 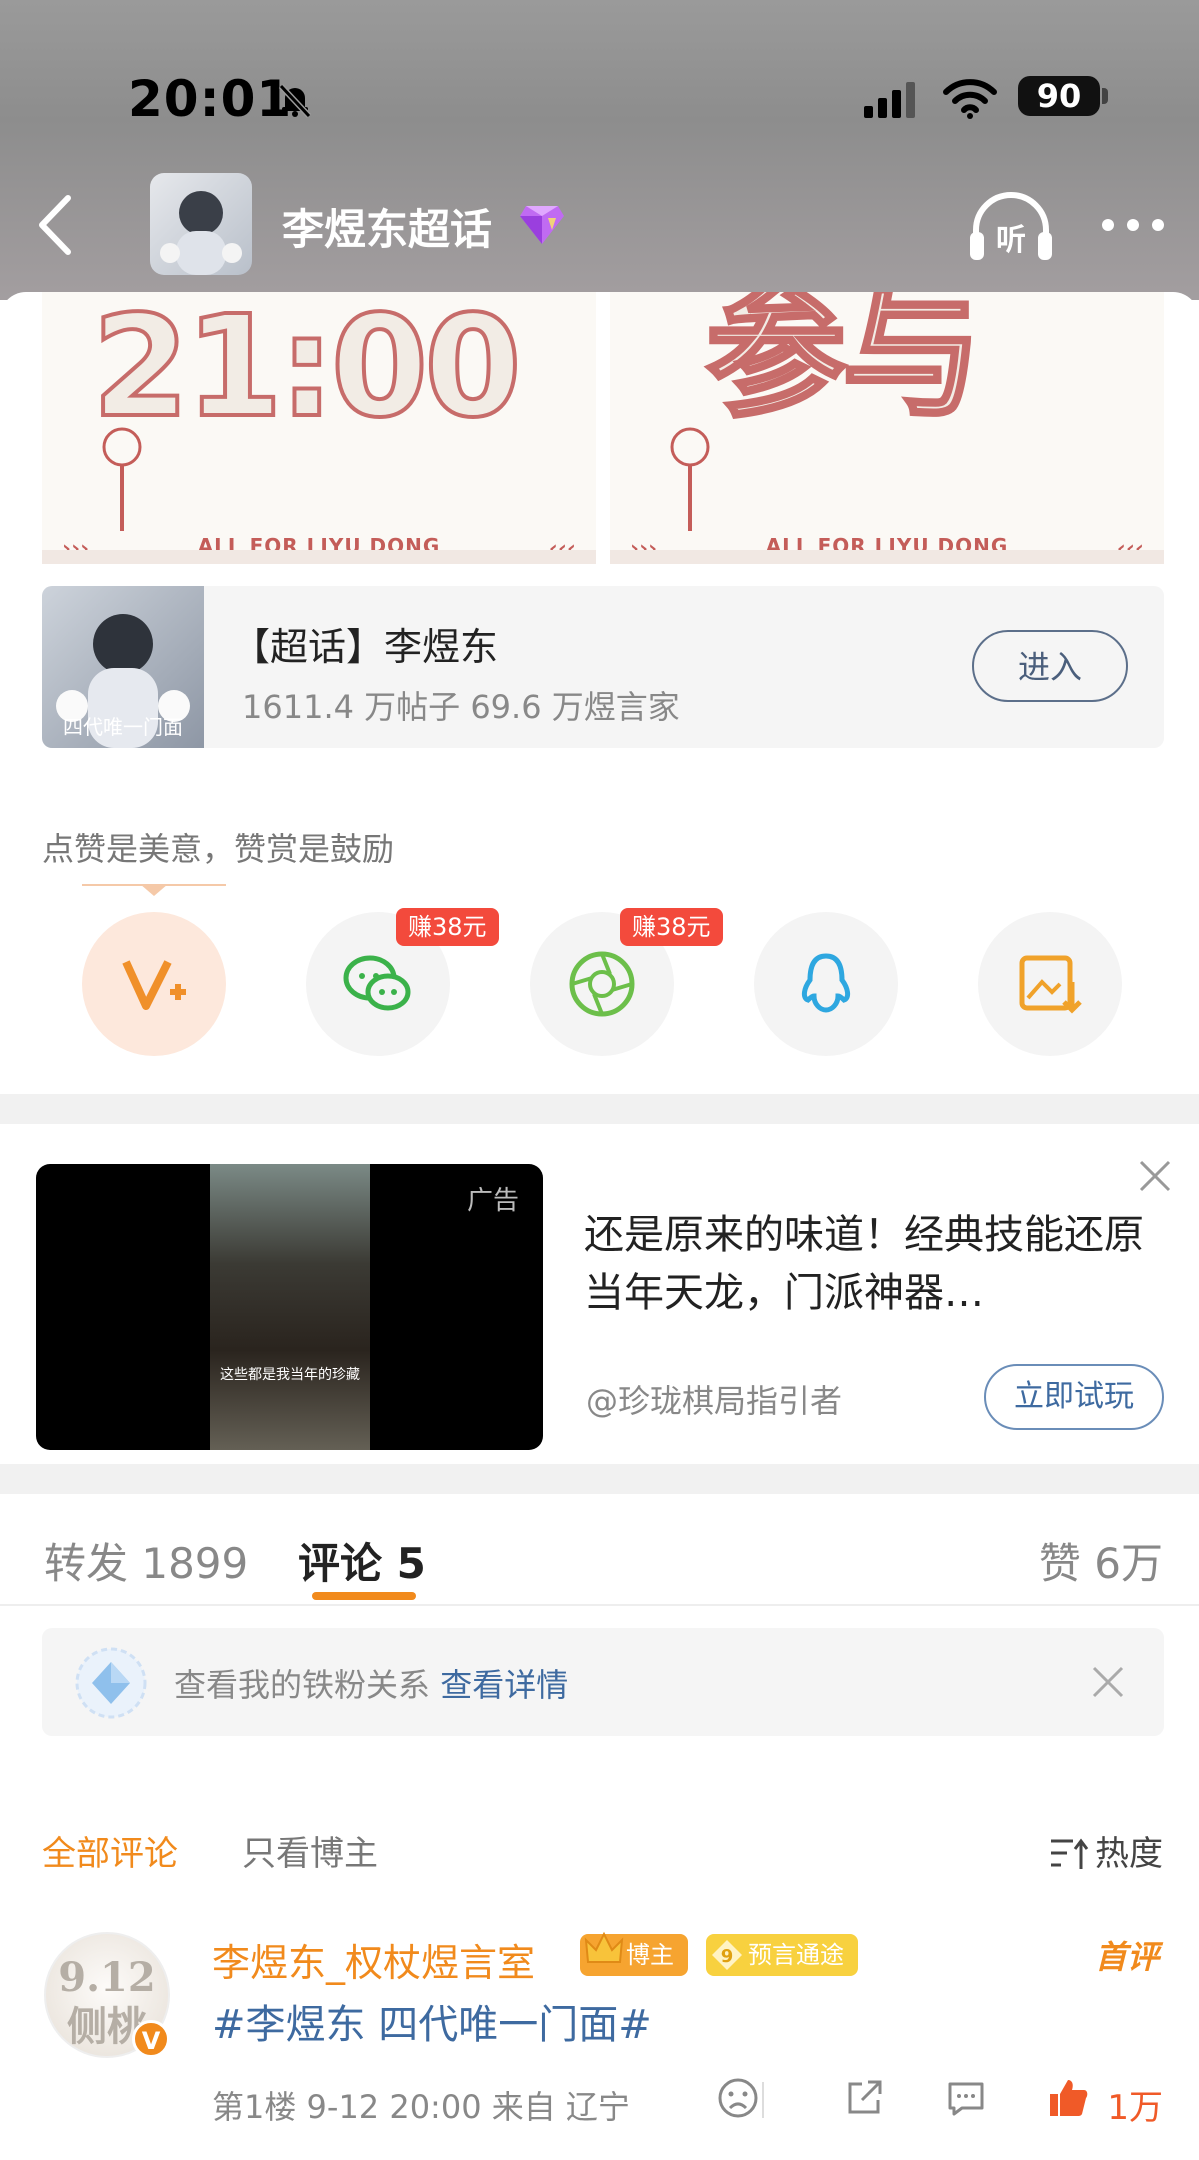 I want to click on reward-prompt: 点赞是美意，赞赏是鼓励, so click(x=218, y=849).